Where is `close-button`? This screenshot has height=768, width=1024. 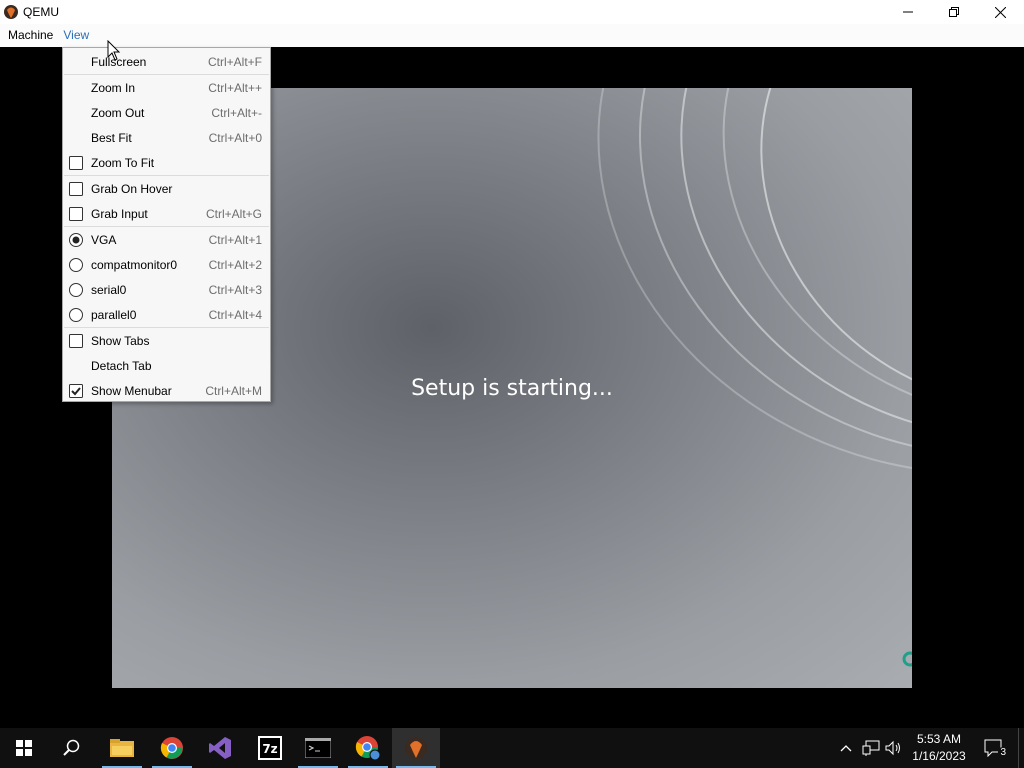 close-button is located at coordinates (1000, 12).